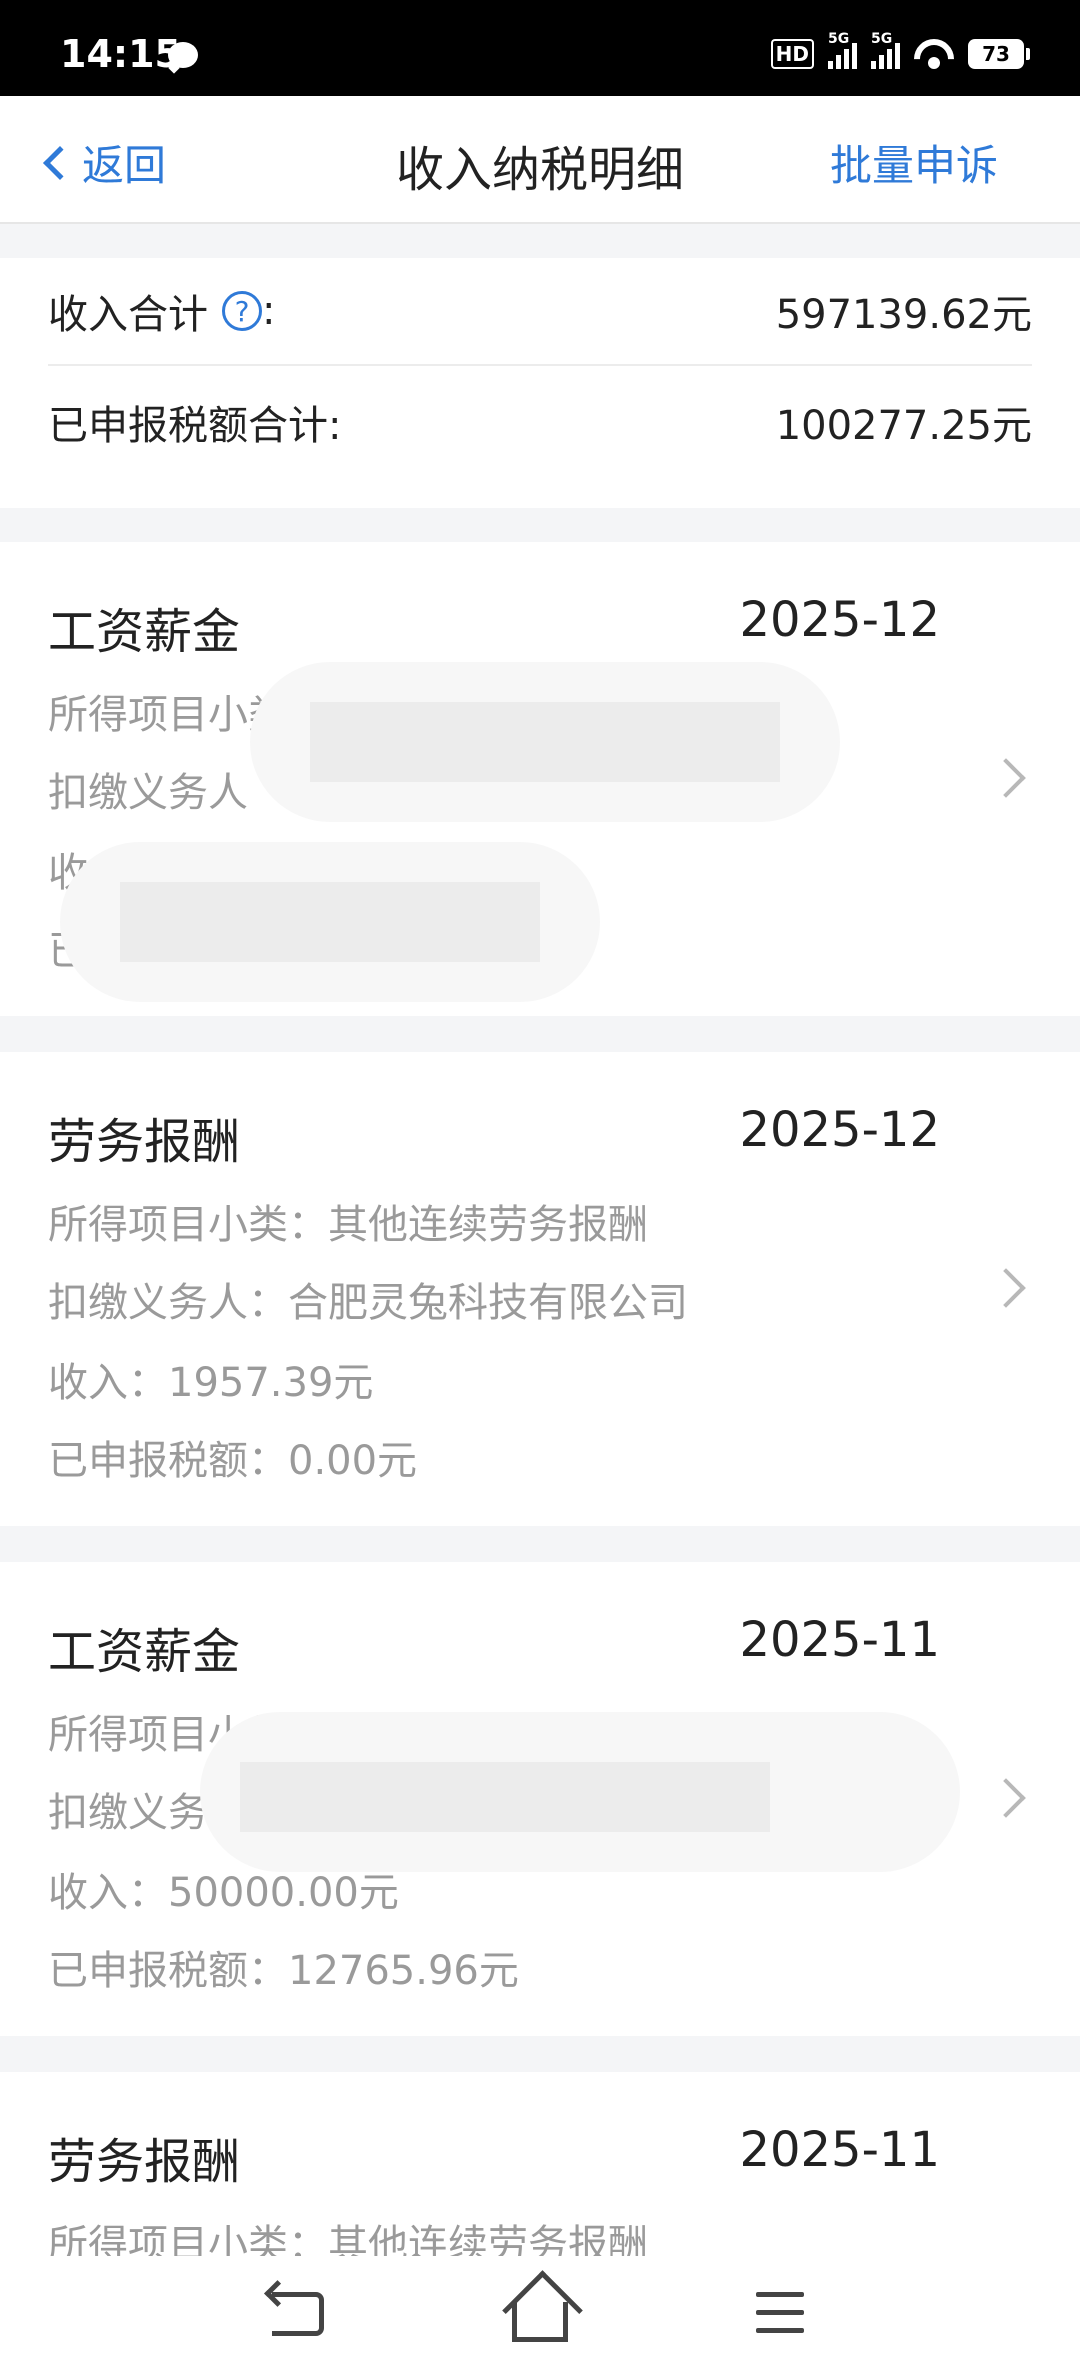 This screenshot has width=1080, height=2376. Describe the element at coordinates (780, 2314) in the screenshot. I see `menu-icon` at that location.